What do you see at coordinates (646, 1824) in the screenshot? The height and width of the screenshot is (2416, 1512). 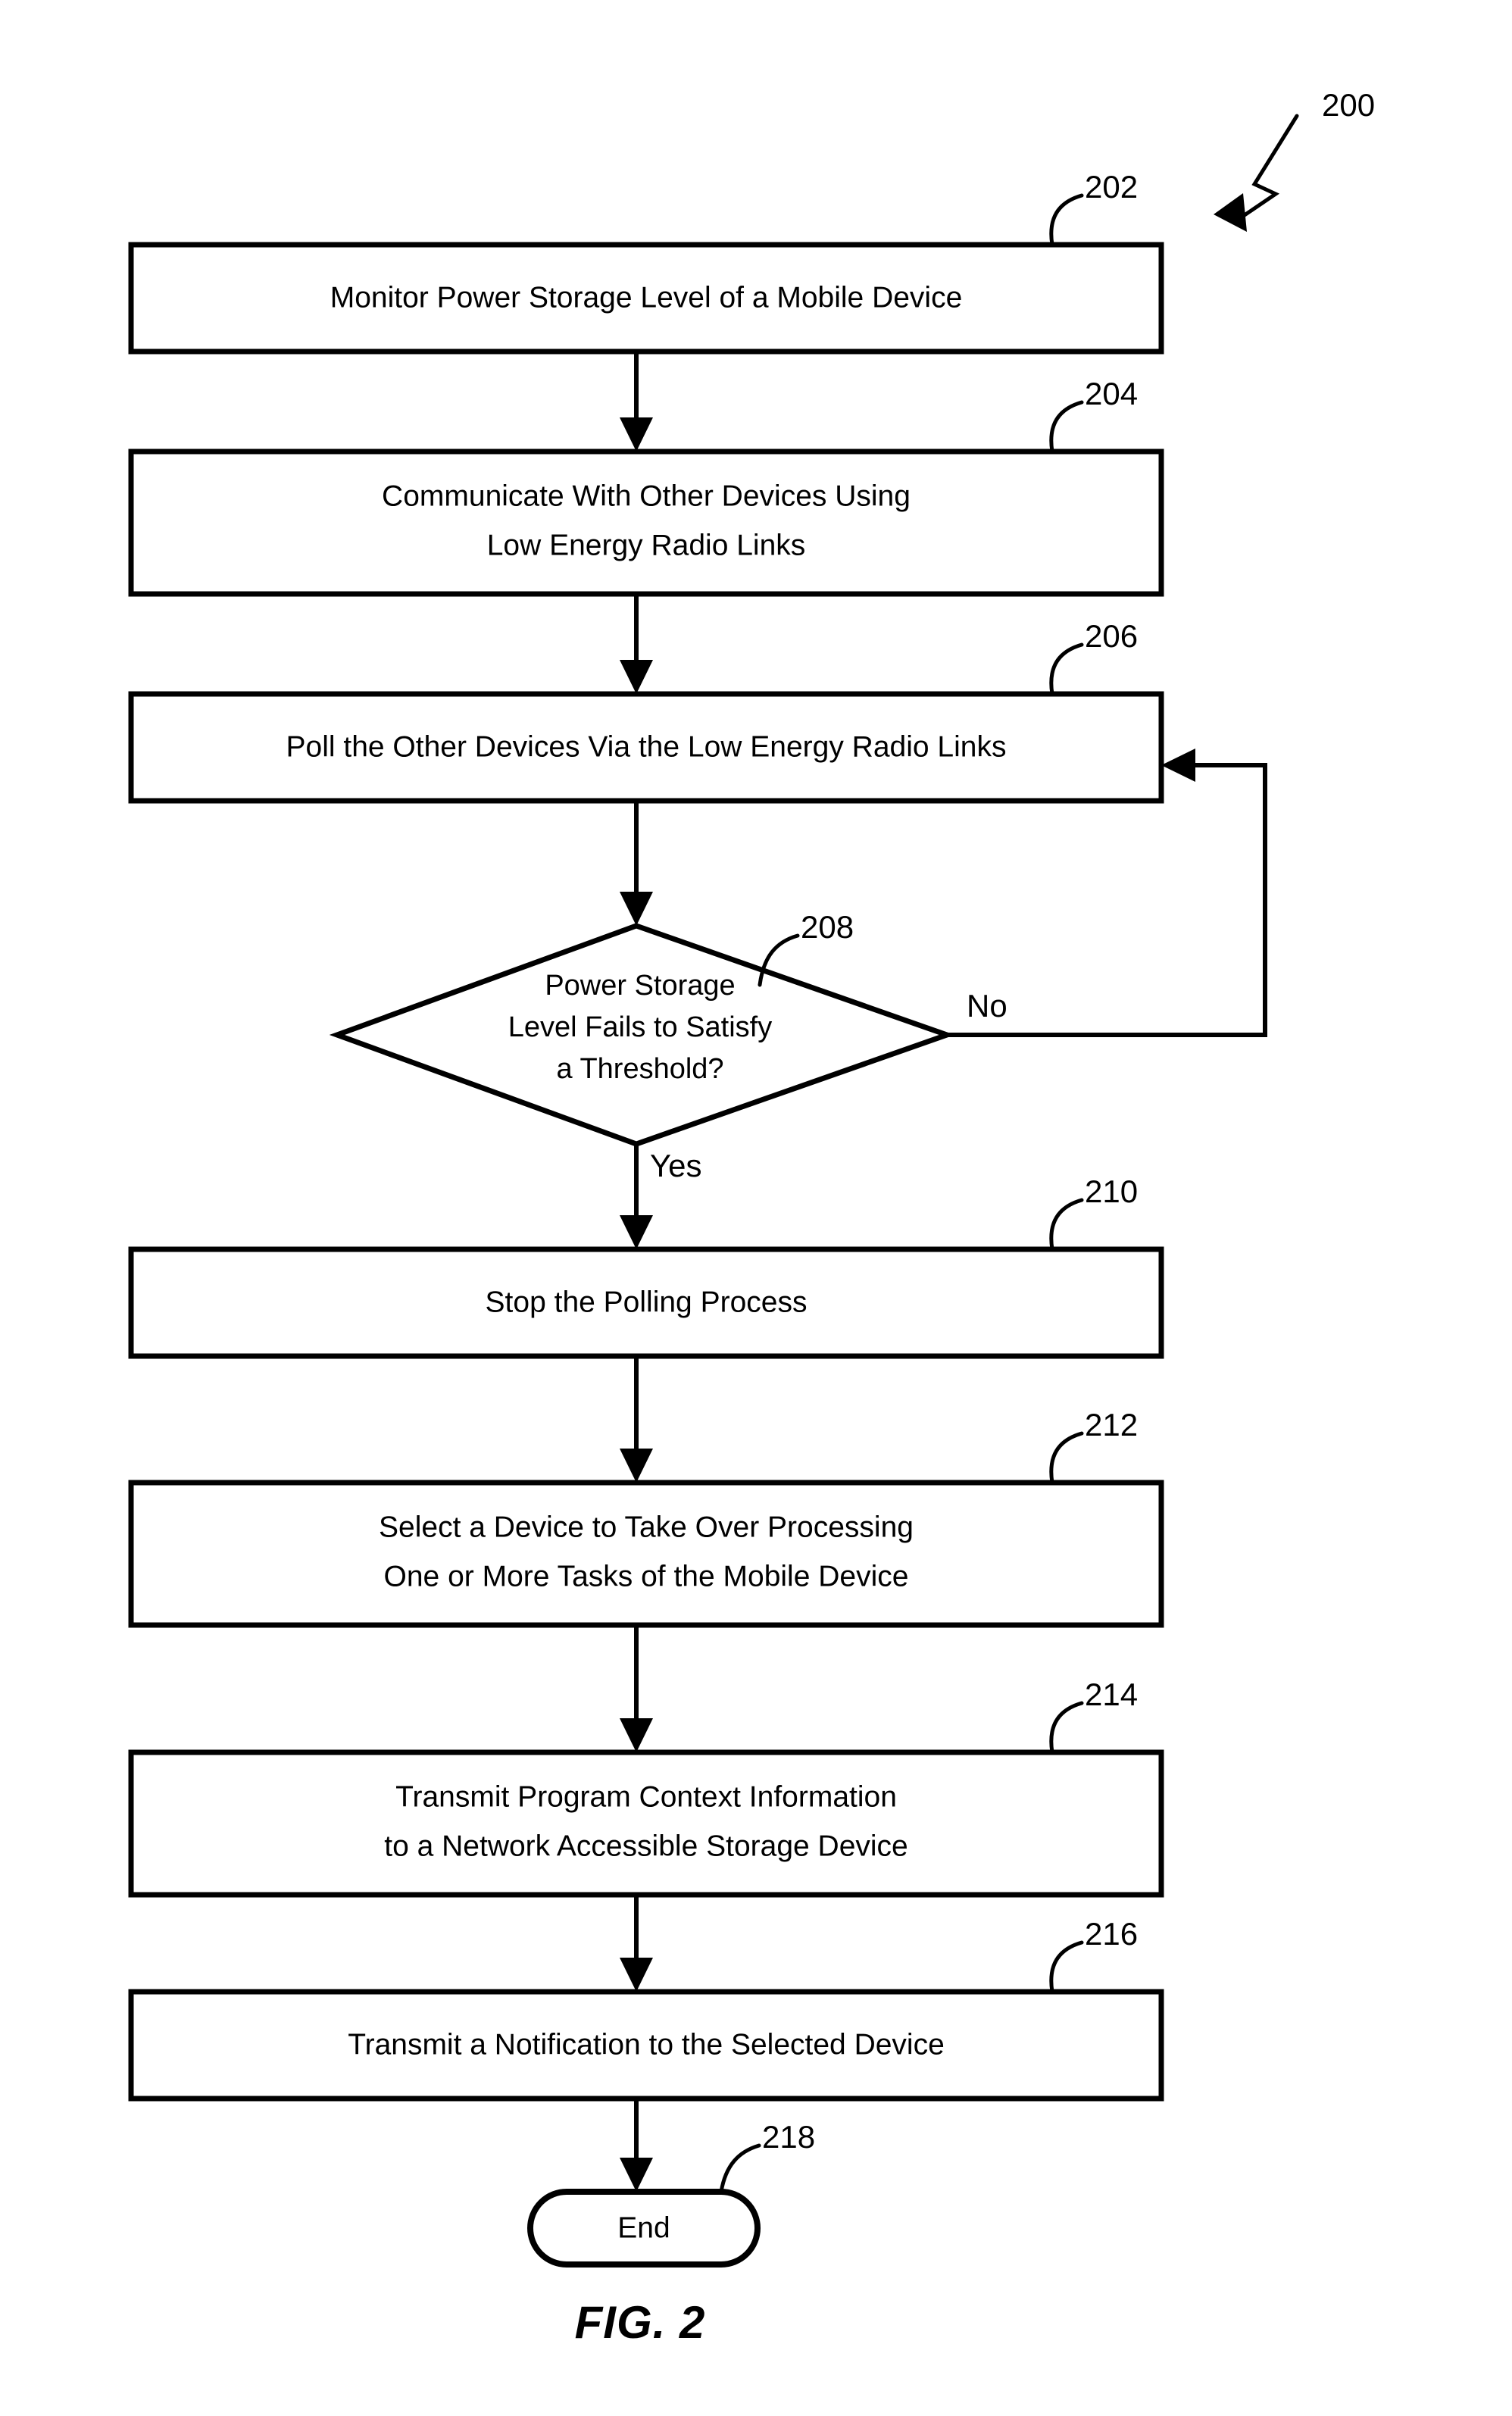 I see `node-214-box` at bounding box center [646, 1824].